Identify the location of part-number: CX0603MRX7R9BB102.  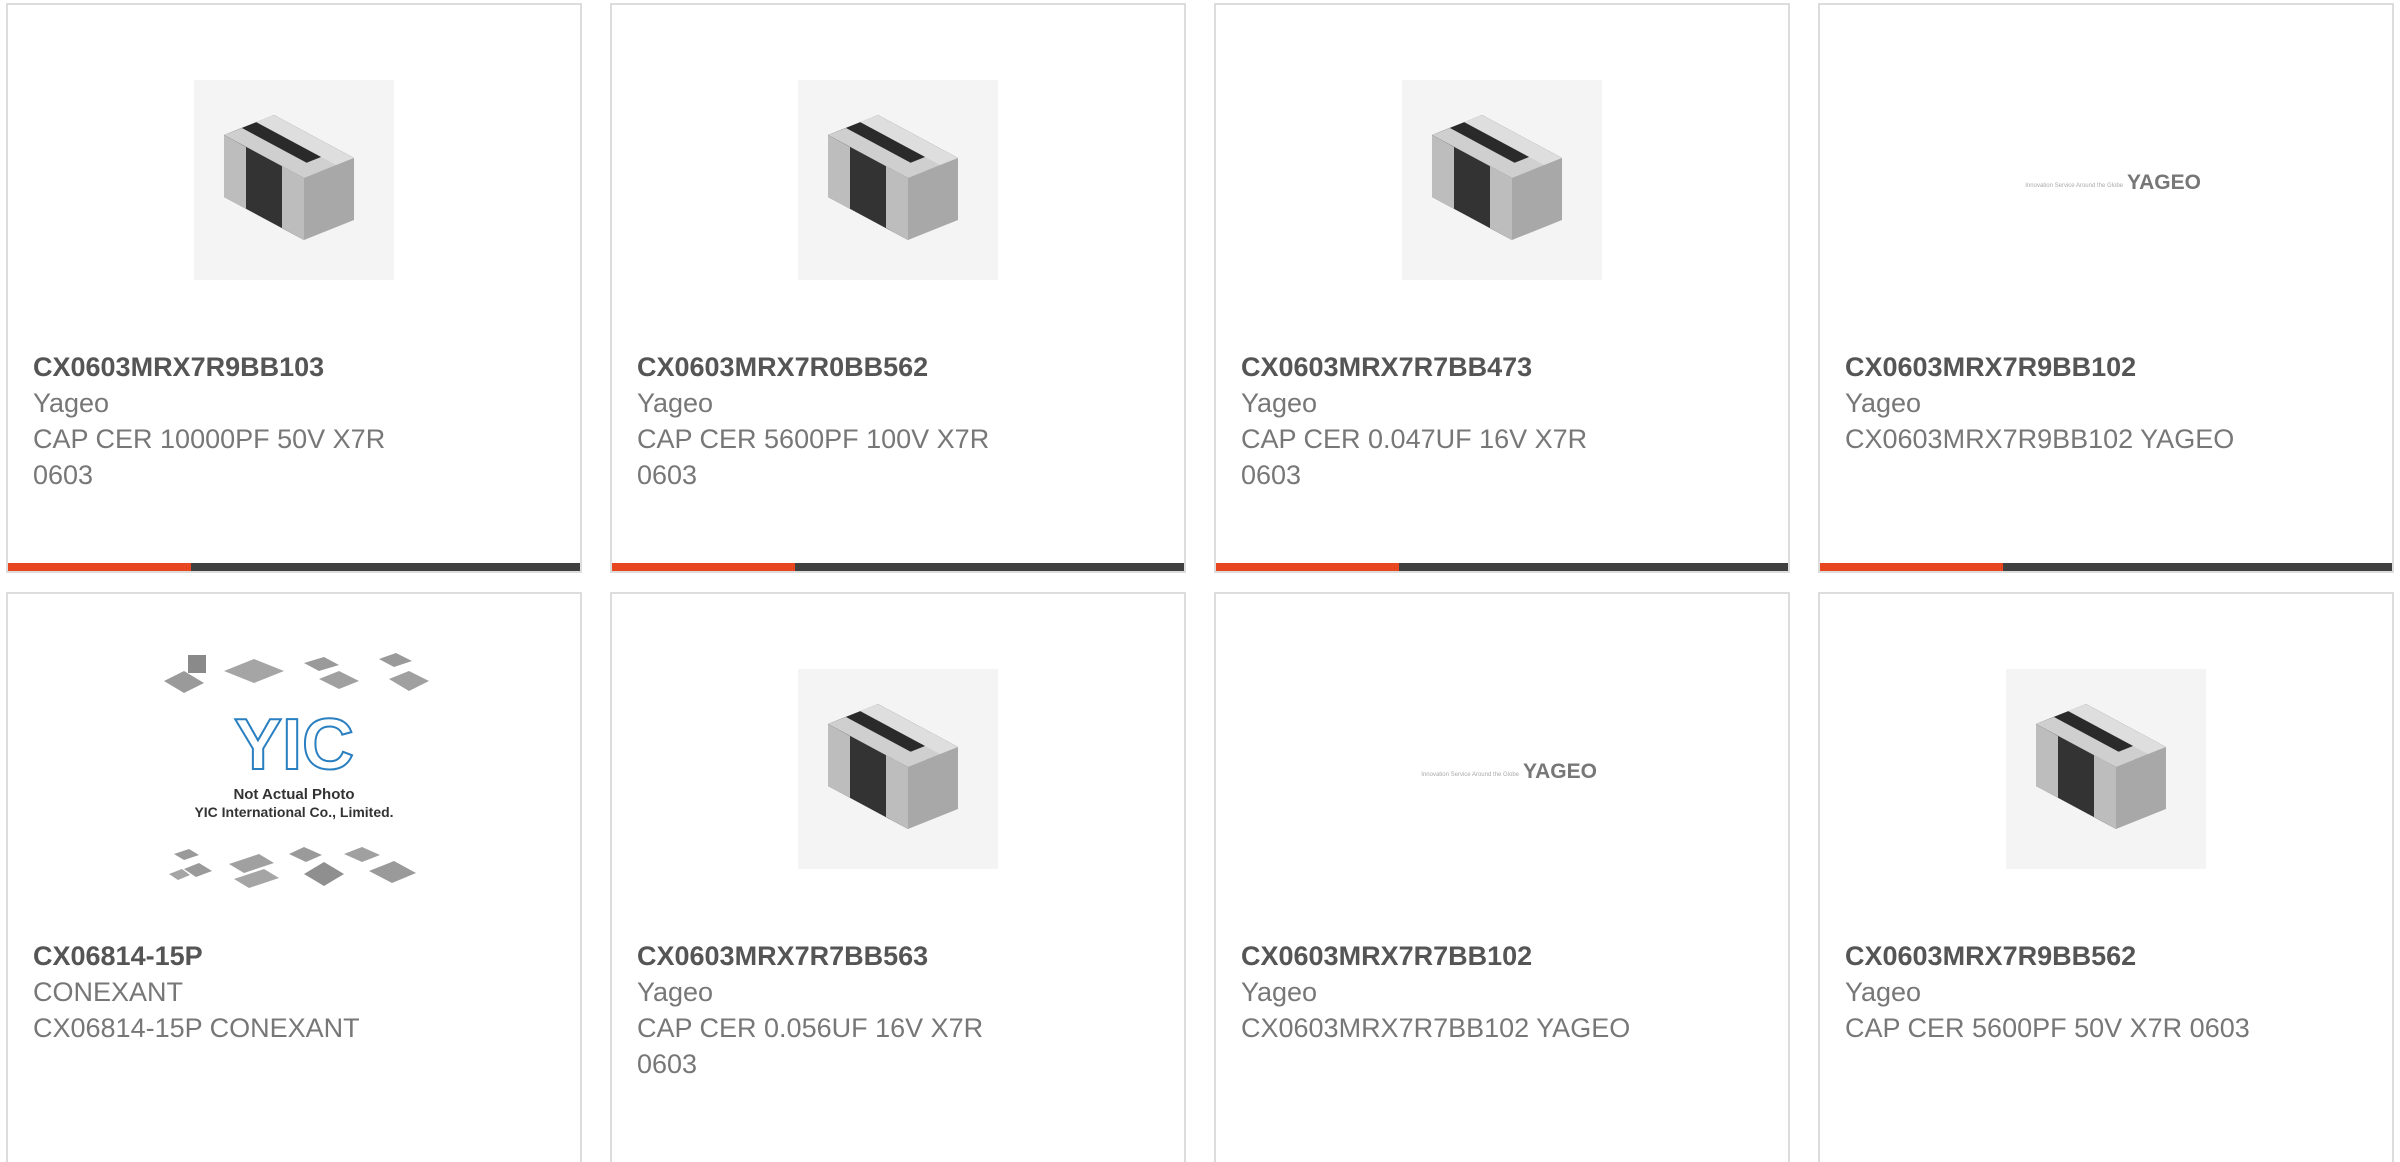
(2106, 367).